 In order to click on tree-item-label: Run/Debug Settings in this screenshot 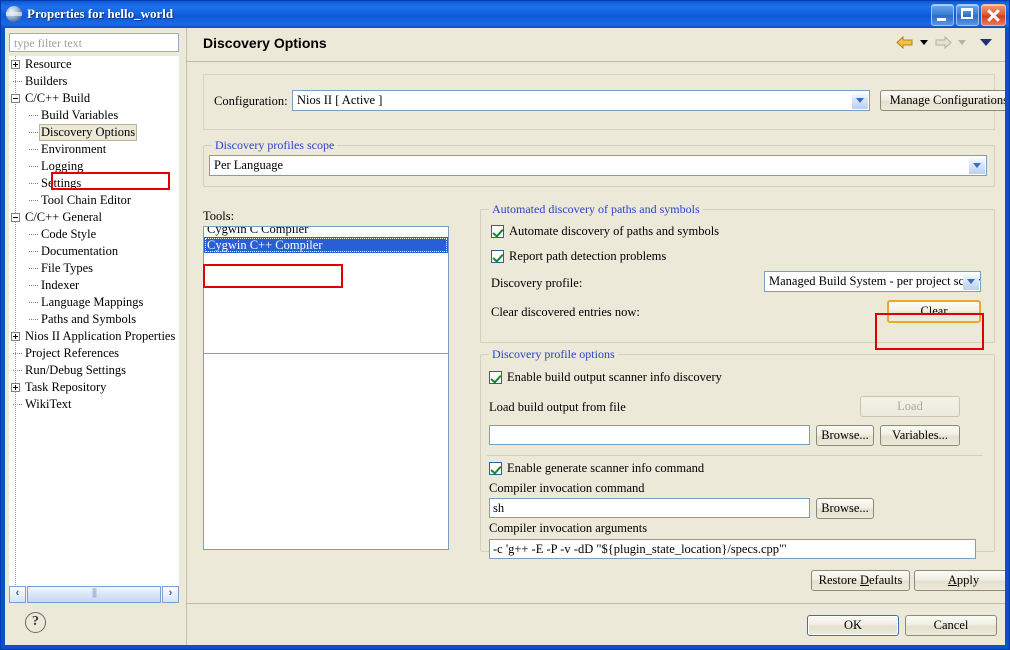, I will do `click(76, 370)`.